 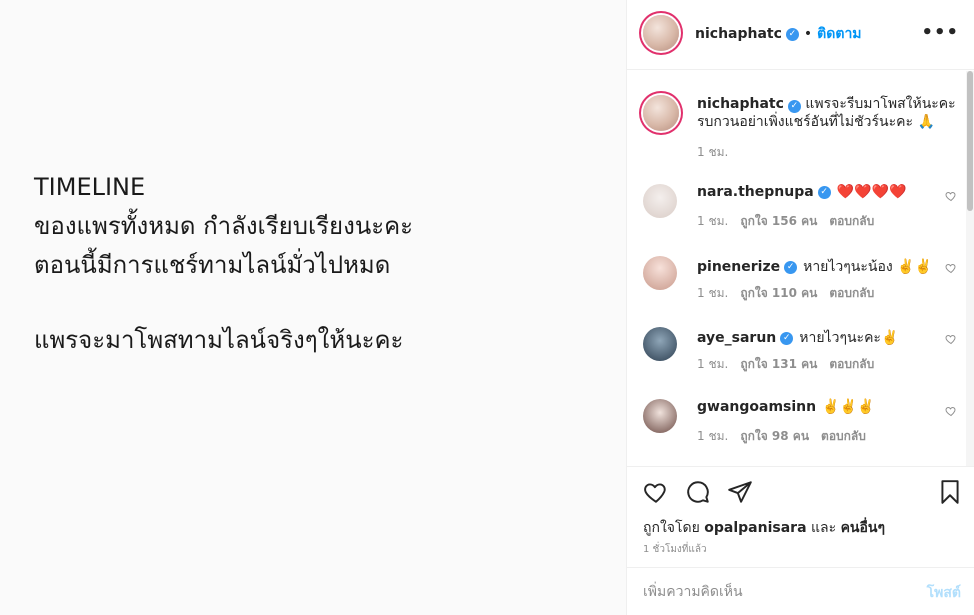 I want to click on comment-text: ❤️❤️❤️❤️, so click(x=871, y=192).